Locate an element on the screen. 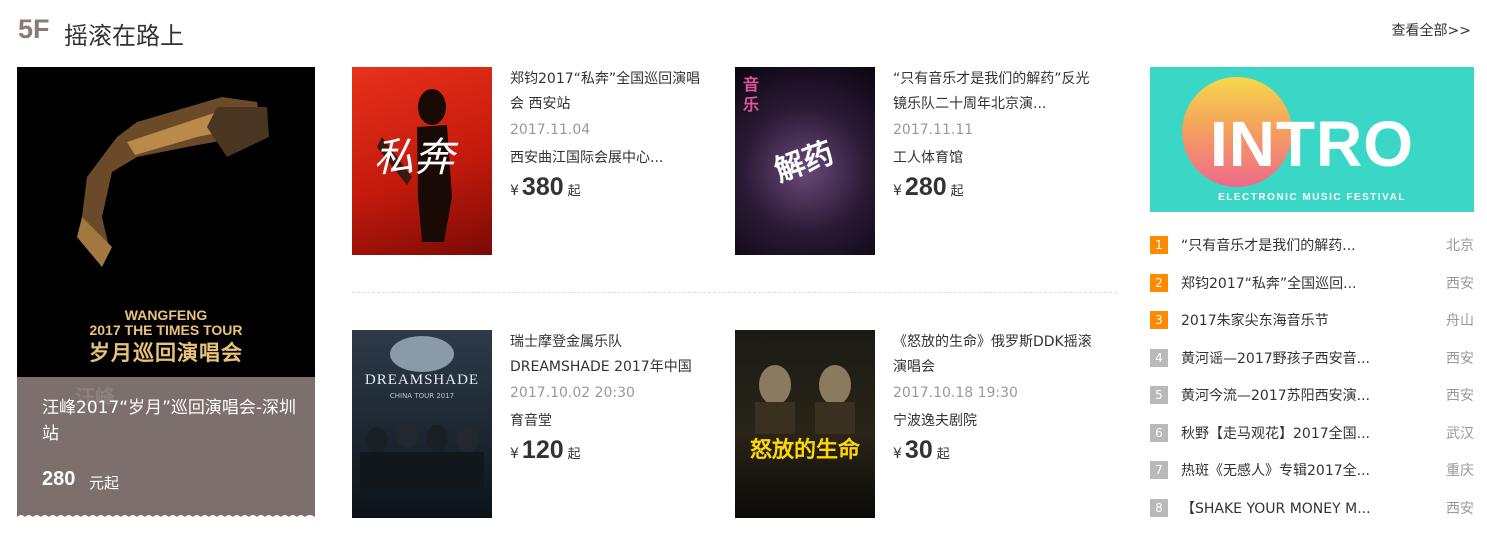 This screenshot has height=553, width=1487. banner-title: INTRO is located at coordinates (1312, 144).